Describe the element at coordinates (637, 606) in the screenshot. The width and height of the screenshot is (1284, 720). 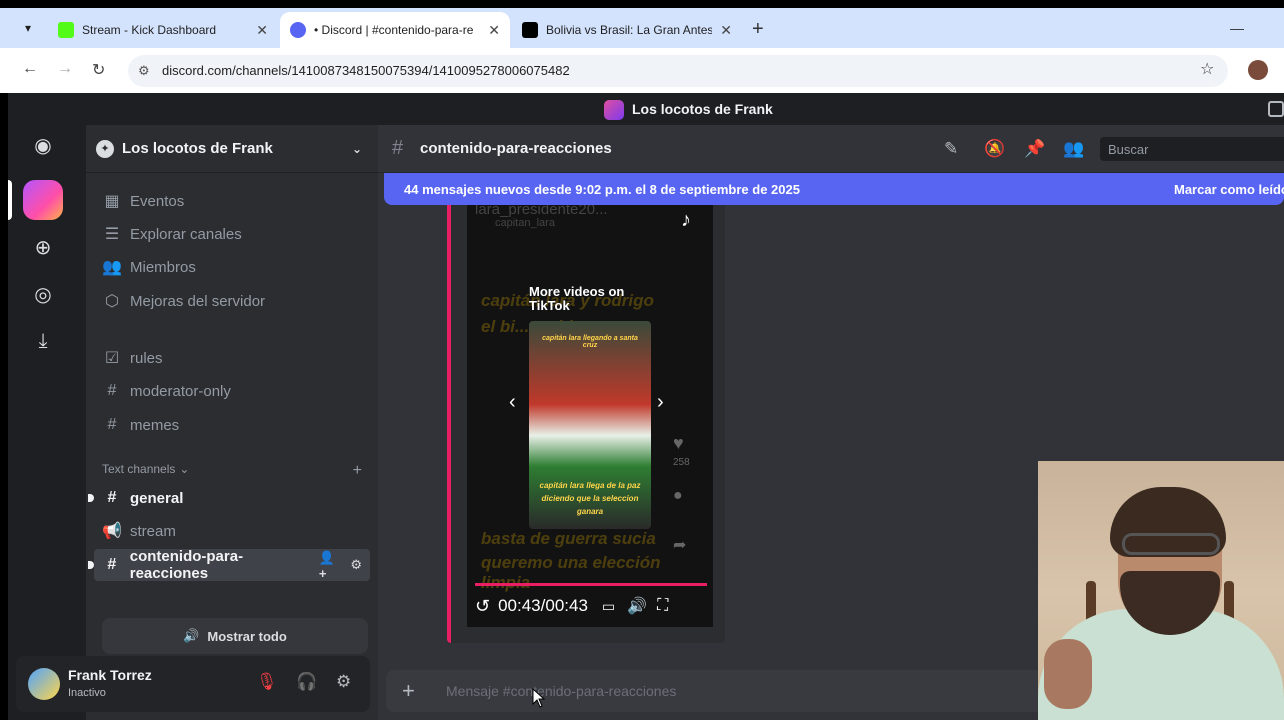
I see `volume-icon: 🔊` at that location.